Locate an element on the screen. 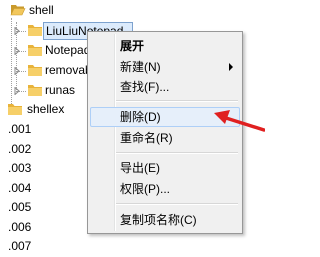 The height and width of the screenshot is (257, 320). folder-open-icon is located at coordinates (18, 9).